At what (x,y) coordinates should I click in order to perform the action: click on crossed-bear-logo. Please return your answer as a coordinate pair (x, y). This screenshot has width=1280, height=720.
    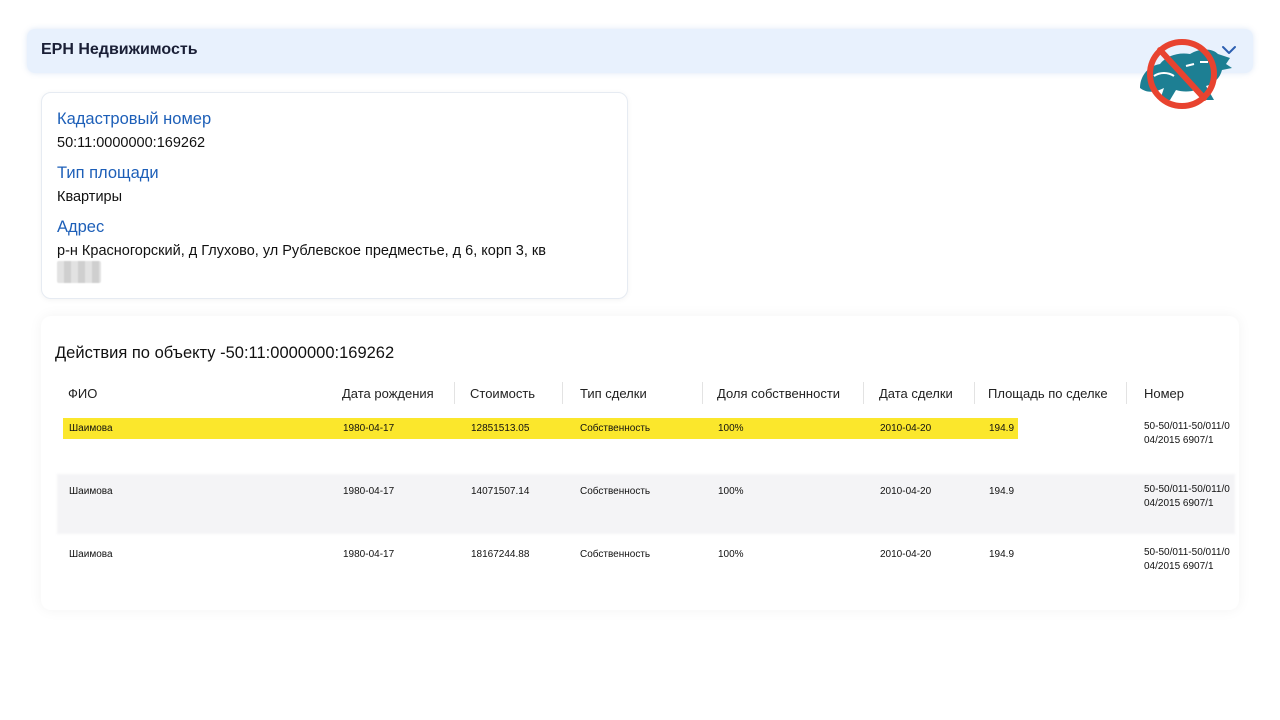
    Looking at the image, I should click on (1186, 74).